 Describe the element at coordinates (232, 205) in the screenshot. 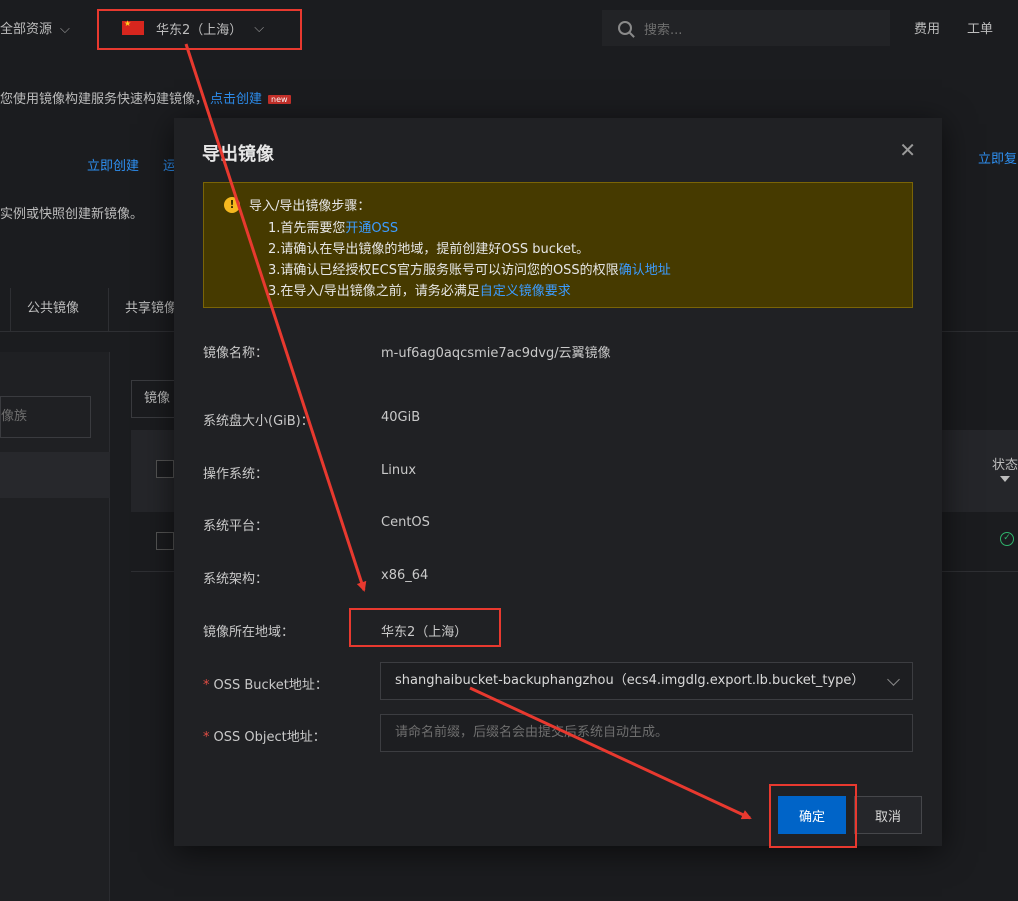

I see `warning-icon: !` at that location.